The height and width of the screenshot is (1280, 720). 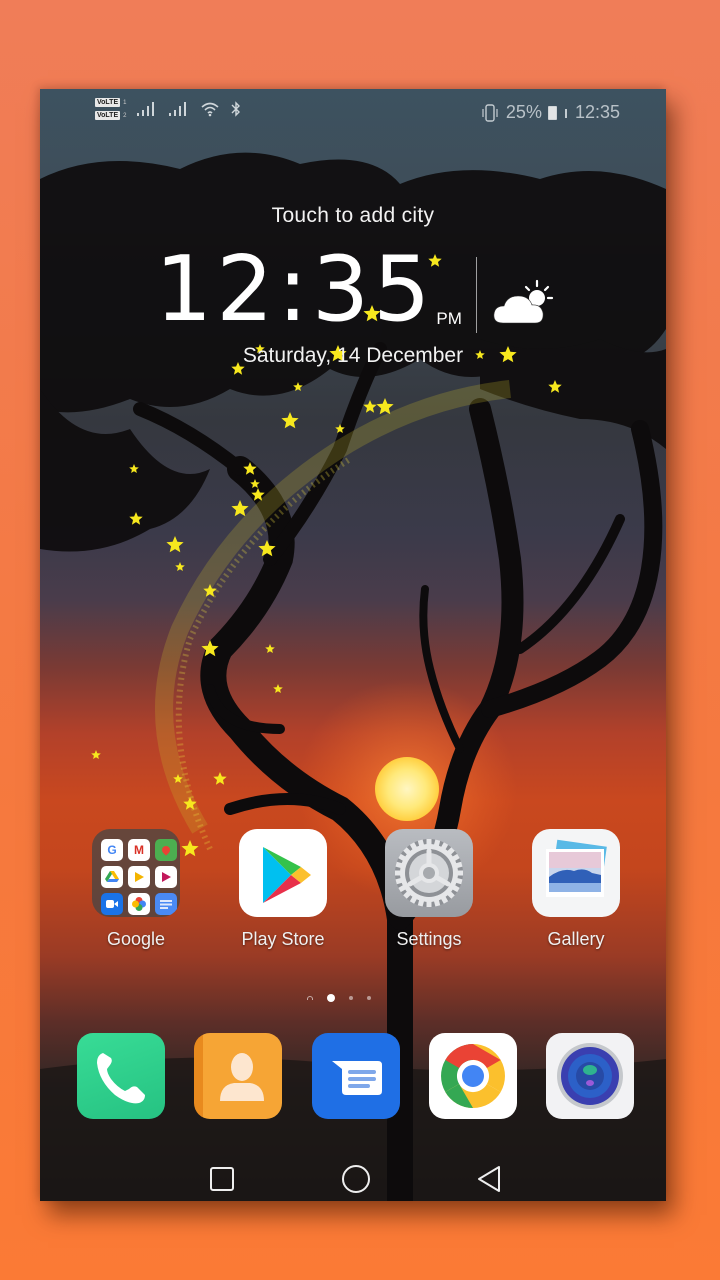 I want to click on clock-ampm: PM, so click(x=449, y=318).